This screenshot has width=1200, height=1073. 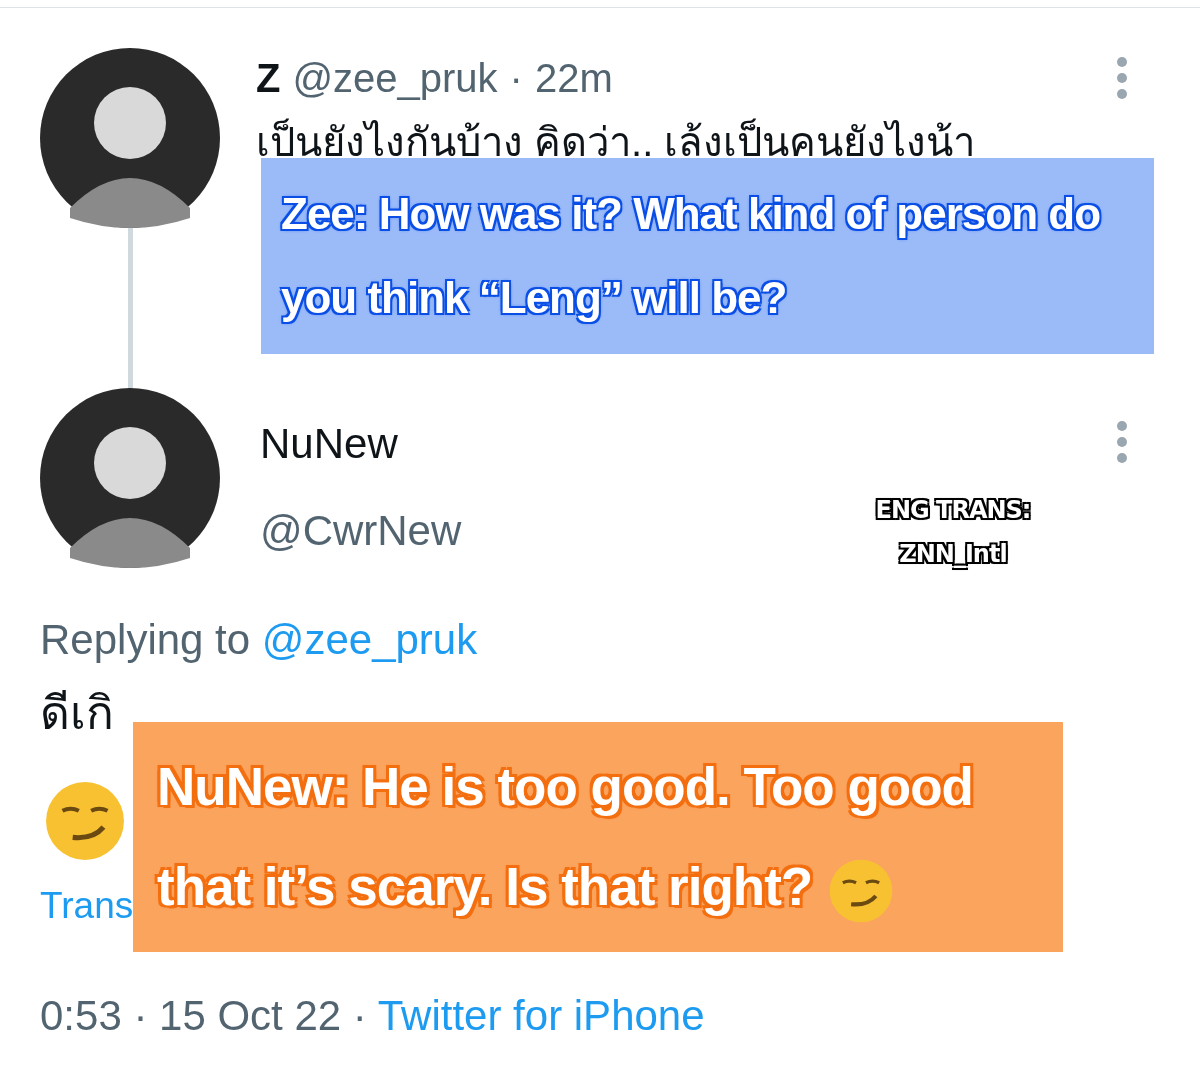 I want to click on user-handle: @zee_pruk, so click(x=395, y=78).